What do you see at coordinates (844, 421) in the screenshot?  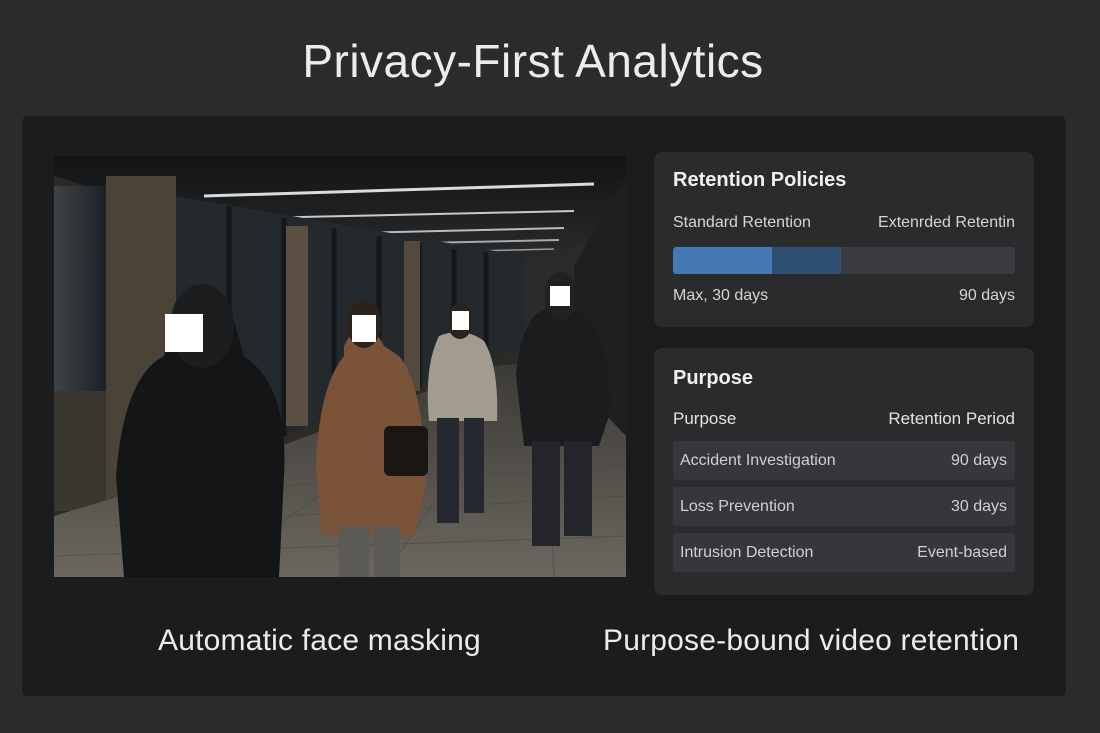 I see `purpose-table-header: Purpose Retention Period` at bounding box center [844, 421].